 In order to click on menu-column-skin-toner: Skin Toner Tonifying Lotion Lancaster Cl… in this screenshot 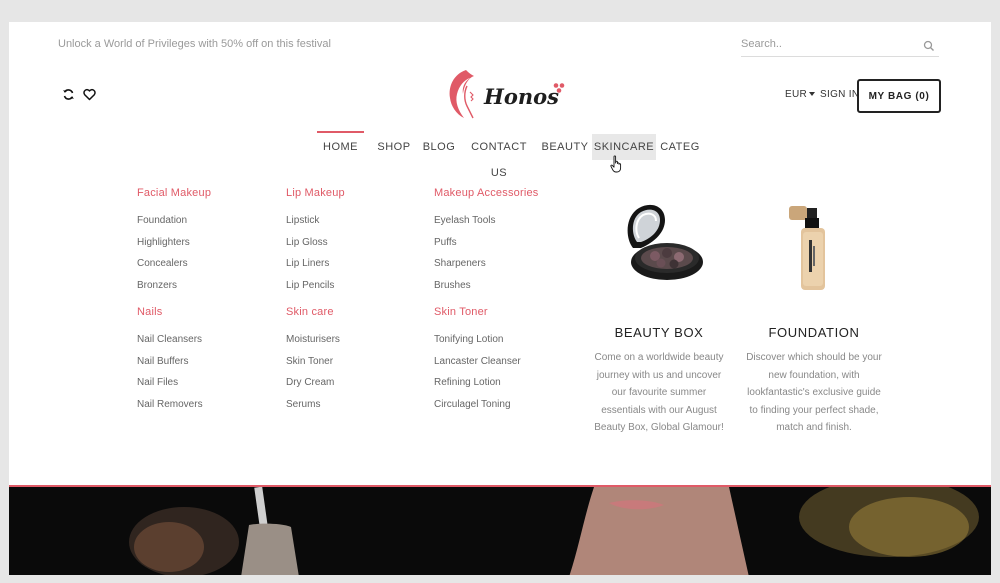, I will do `click(477, 360)`.